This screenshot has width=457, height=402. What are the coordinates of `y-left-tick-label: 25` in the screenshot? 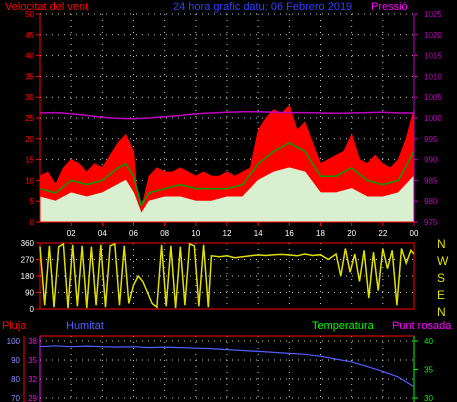 It's located at (29, 118).